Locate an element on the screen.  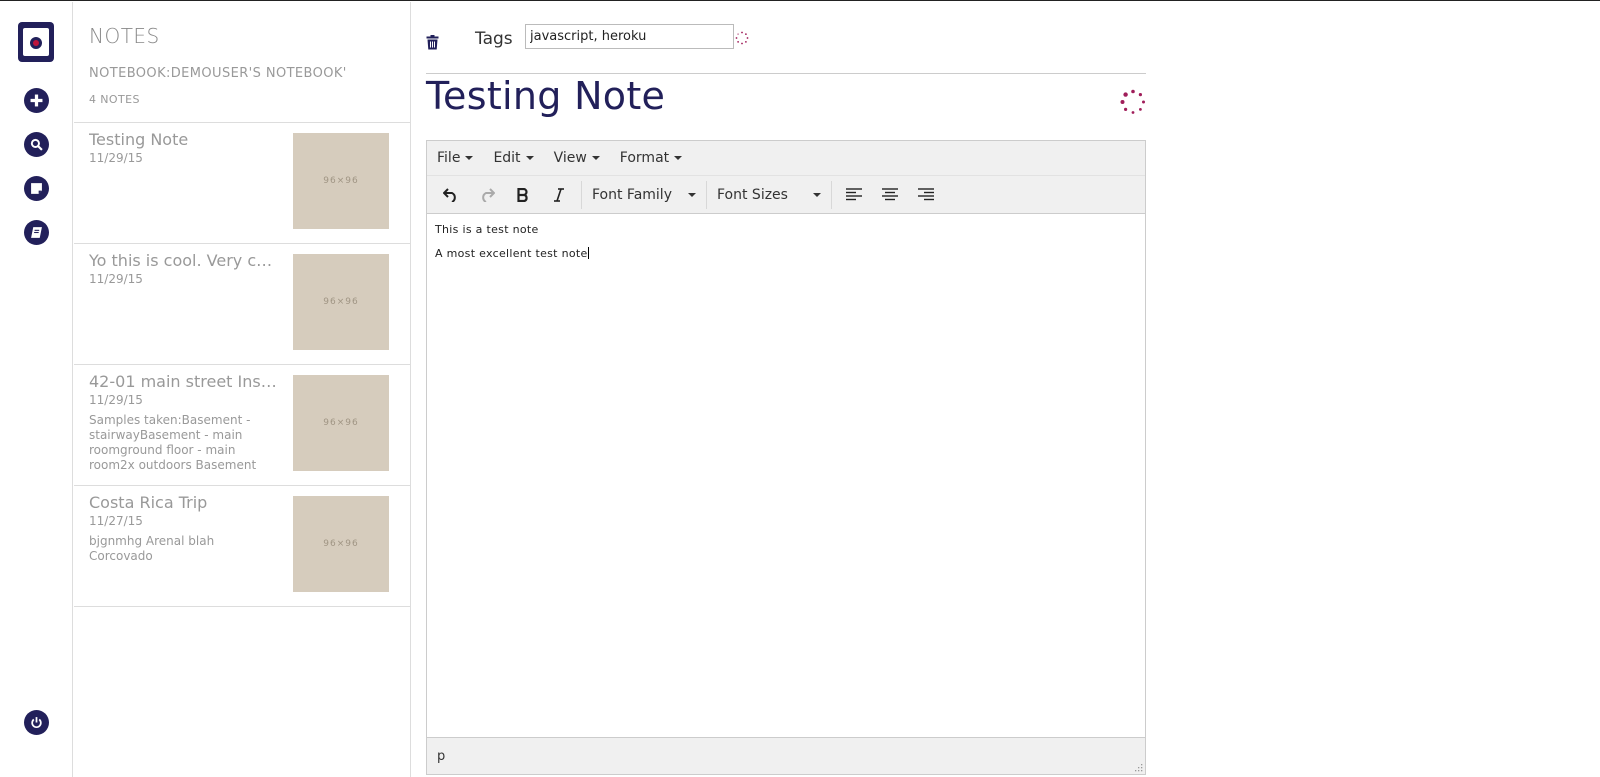
add-note-button is located at coordinates (36, 100).